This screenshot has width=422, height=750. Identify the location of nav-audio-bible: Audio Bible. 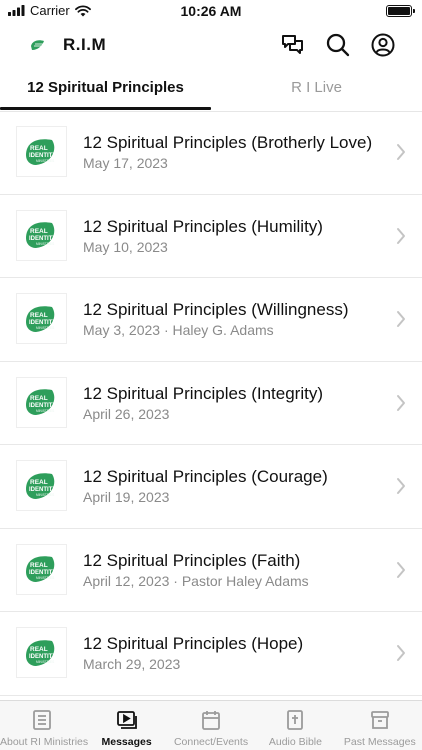
(295, 725).